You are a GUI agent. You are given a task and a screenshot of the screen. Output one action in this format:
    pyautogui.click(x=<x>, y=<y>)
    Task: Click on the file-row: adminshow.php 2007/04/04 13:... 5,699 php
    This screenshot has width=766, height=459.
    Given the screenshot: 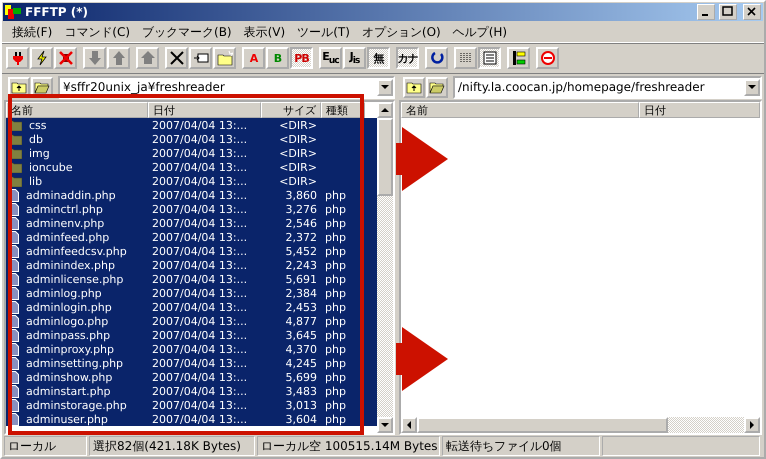 What is the action you would take?
    pyautogui.click(x=191, y=377)
    